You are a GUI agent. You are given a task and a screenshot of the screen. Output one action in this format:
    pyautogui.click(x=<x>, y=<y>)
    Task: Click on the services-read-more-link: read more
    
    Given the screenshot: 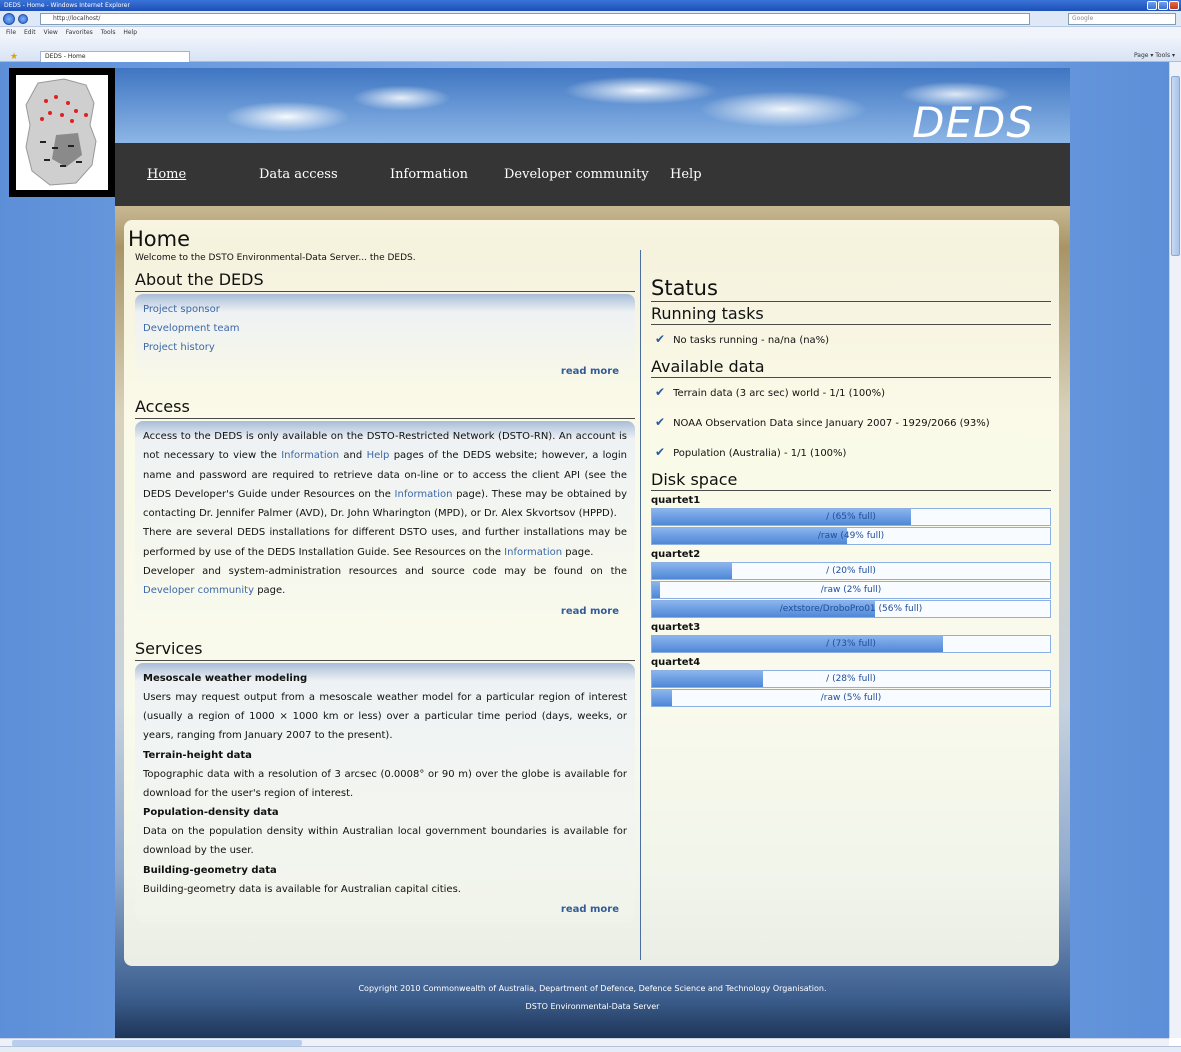 What is the action you would take?
    pyautogui.click(x=590, y=909)
    